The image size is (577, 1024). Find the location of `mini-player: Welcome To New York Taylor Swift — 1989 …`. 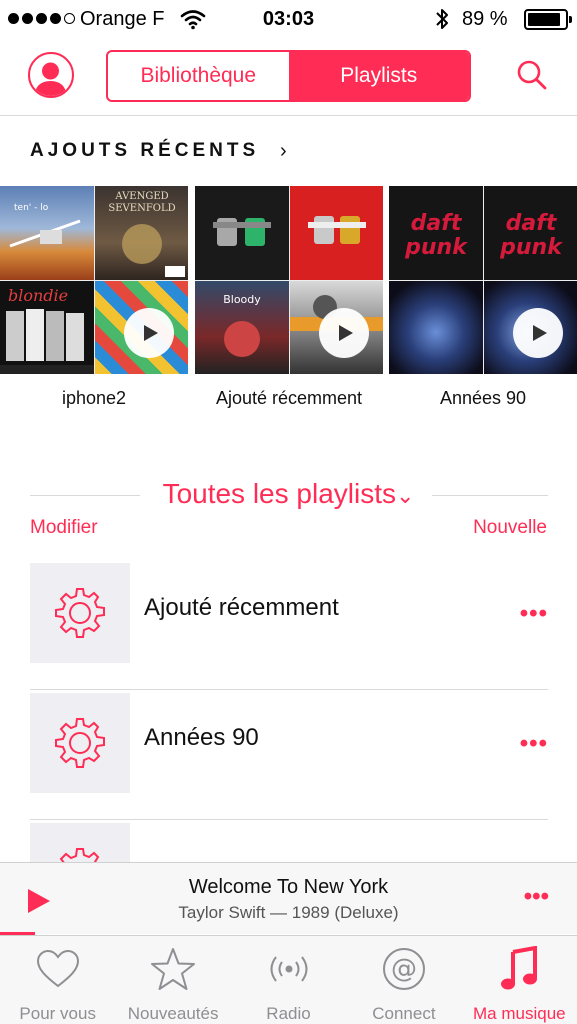

mini-player: Welcome To New York Taylor Swift — 1989 … is located at coordinates (288, 898).